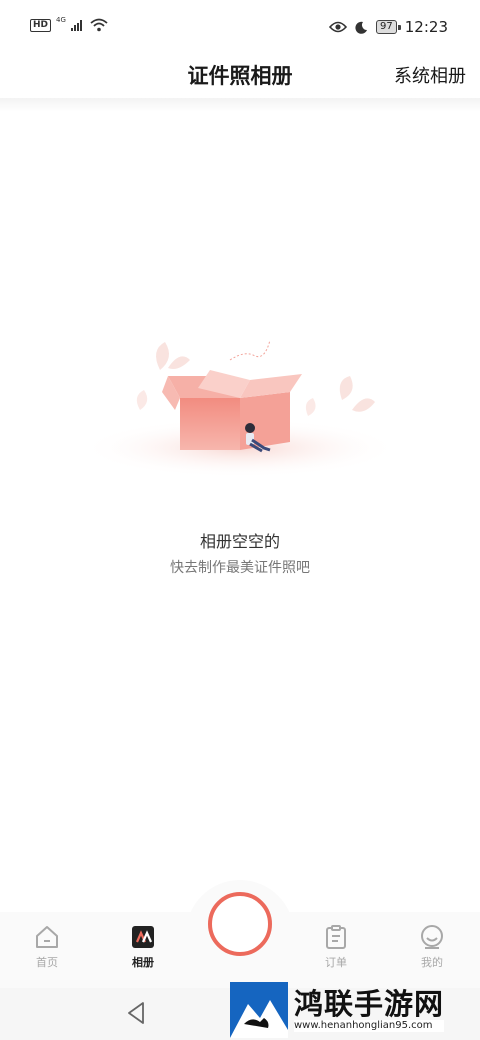 The image size is (480, 1040). I want to click on nav-label-home: 首页, so click(47, 962).